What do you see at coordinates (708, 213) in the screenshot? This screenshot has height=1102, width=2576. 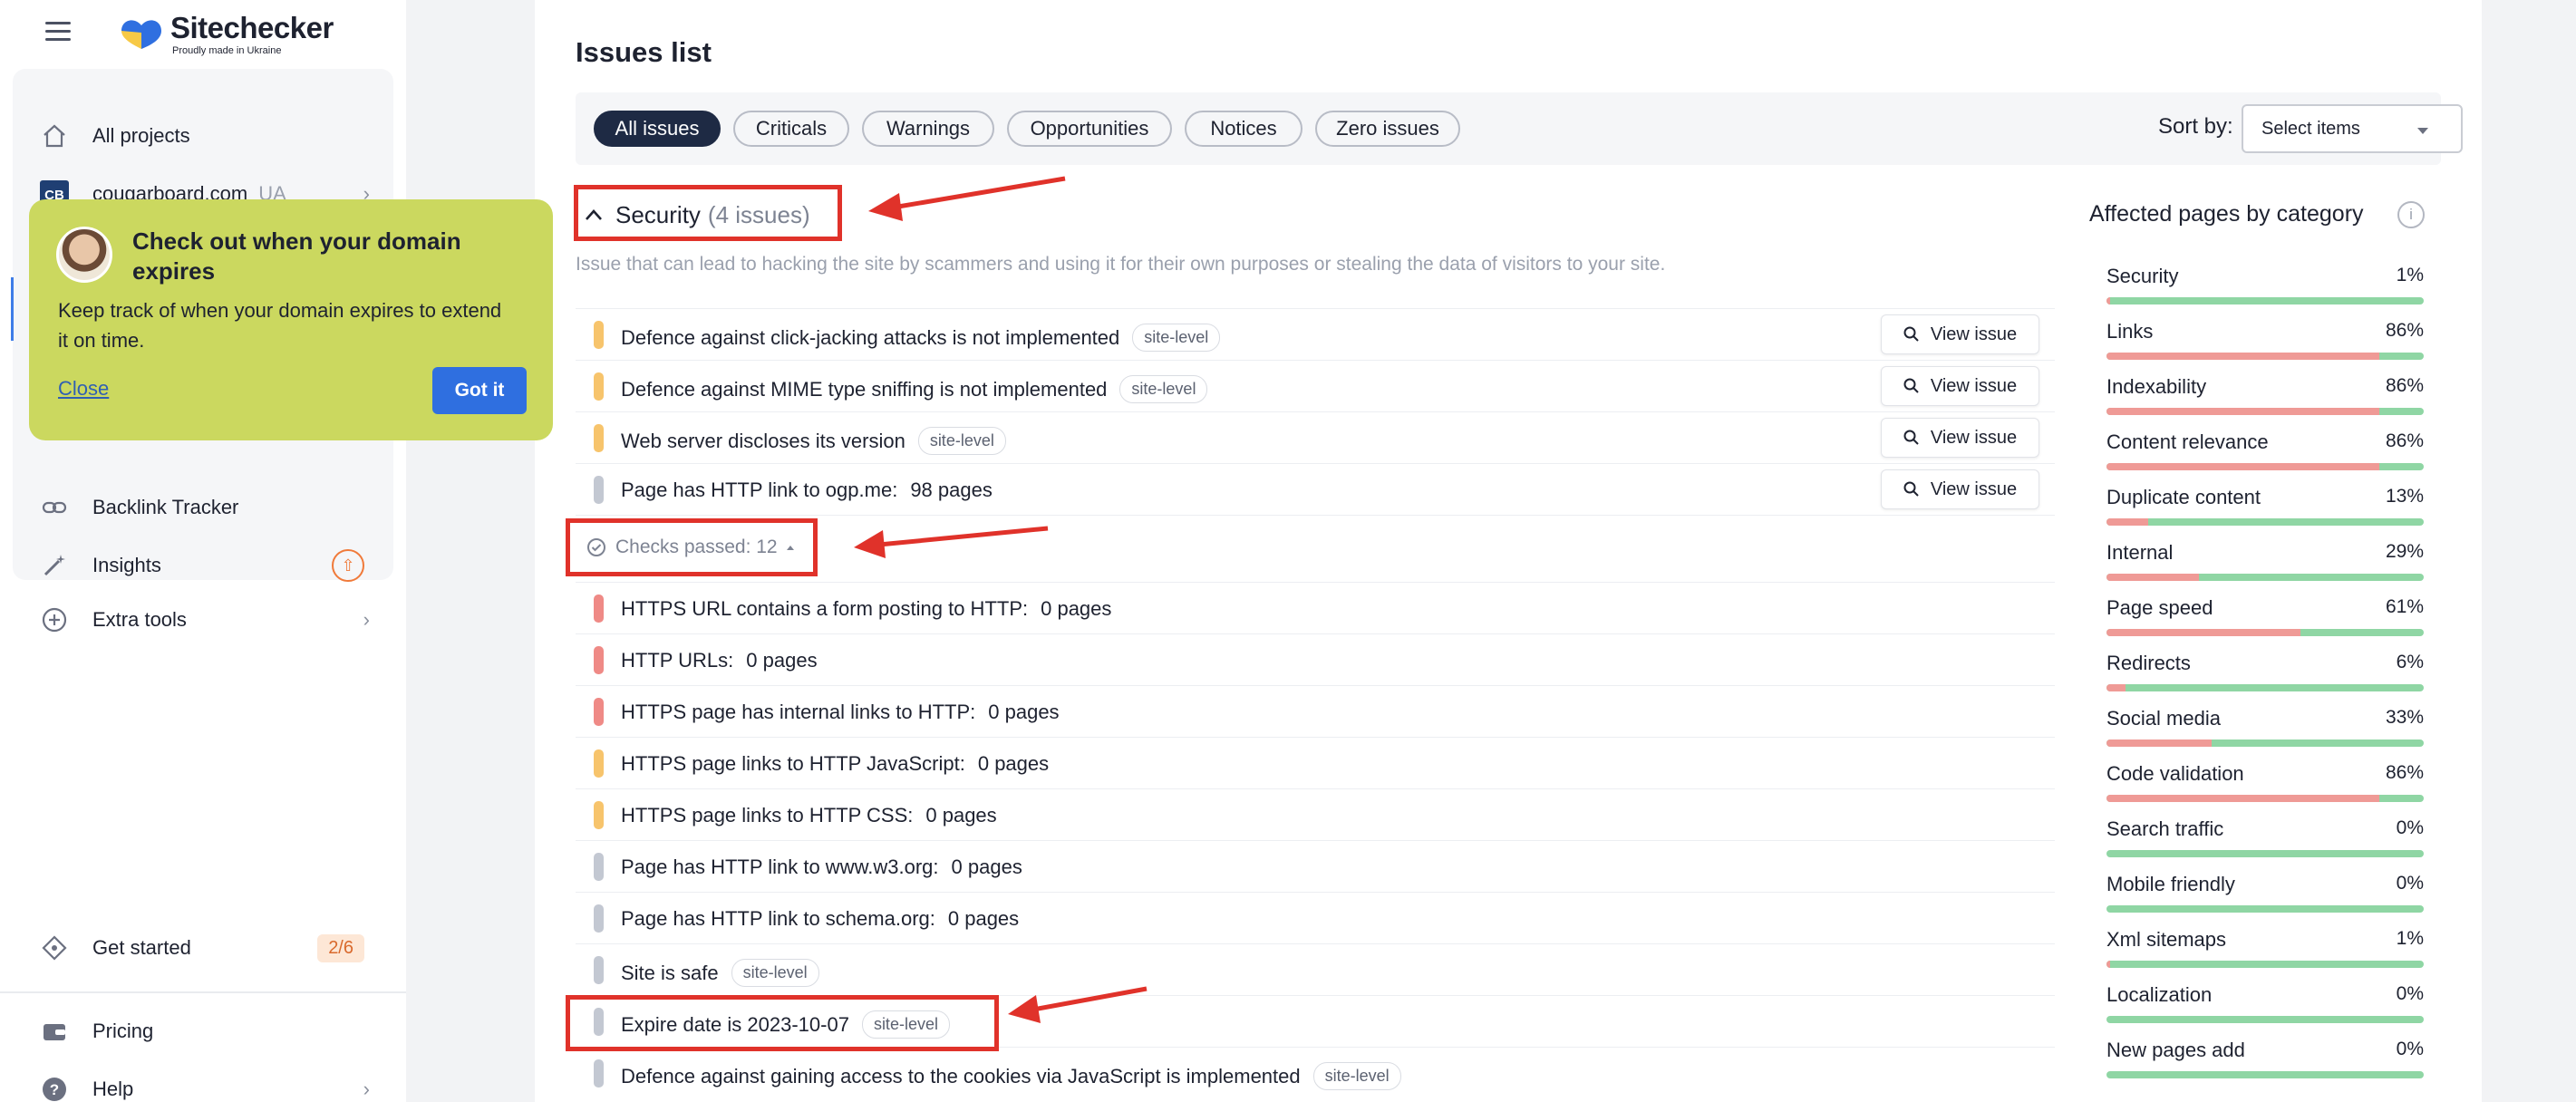 I see `annotation-box-security` at bounding box center [708, 213].